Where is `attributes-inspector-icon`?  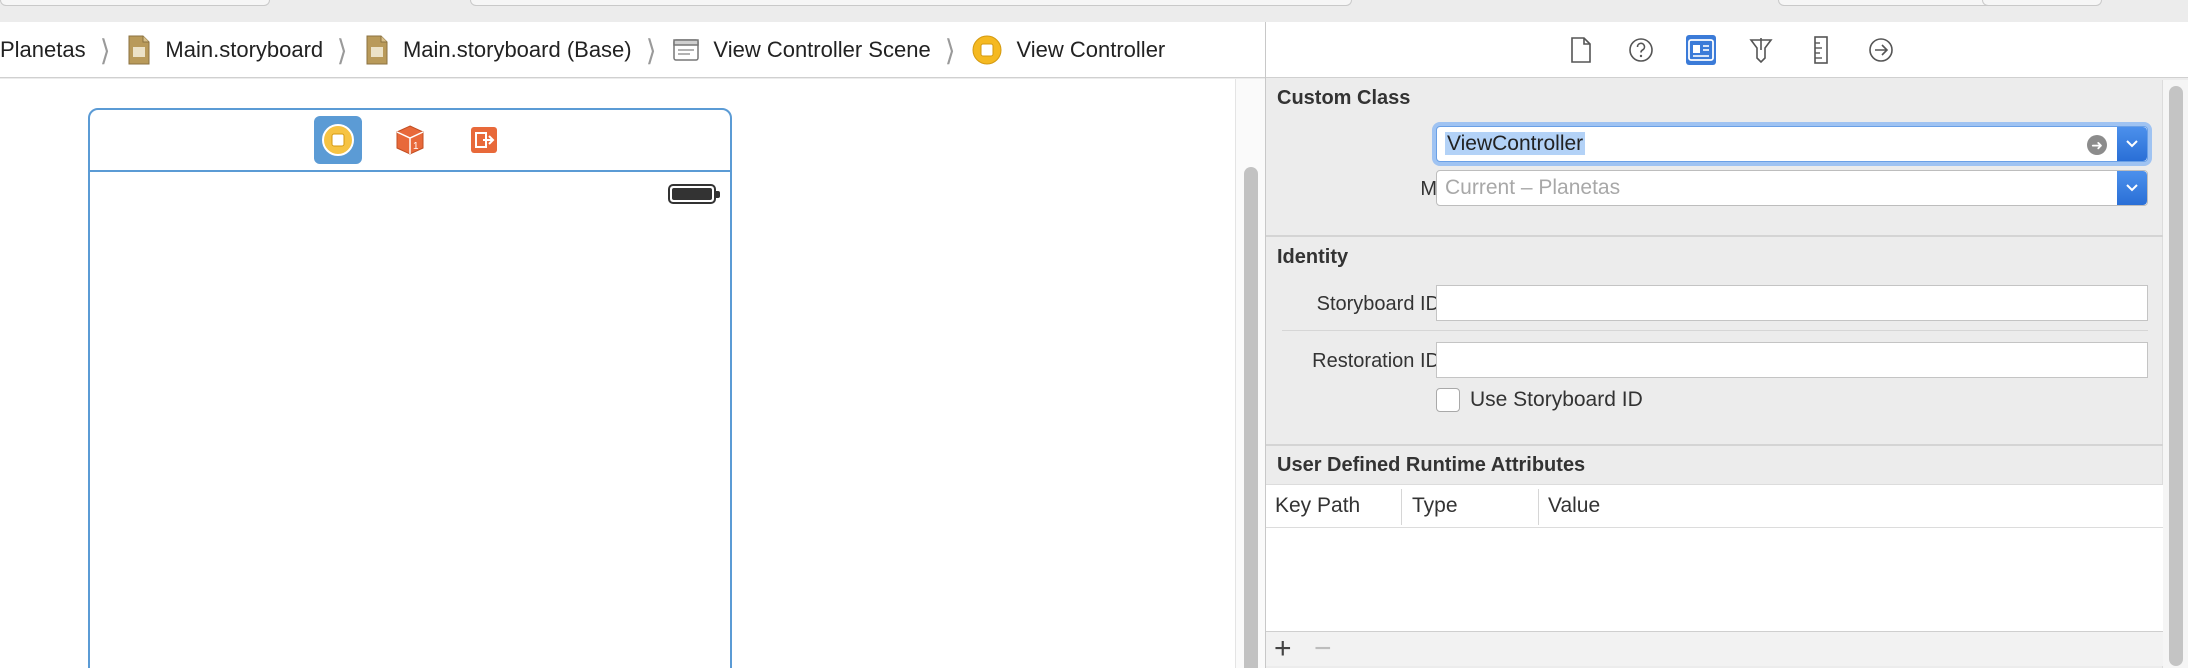
attributes-inspector-icon is located at coordinates (1761, 51).